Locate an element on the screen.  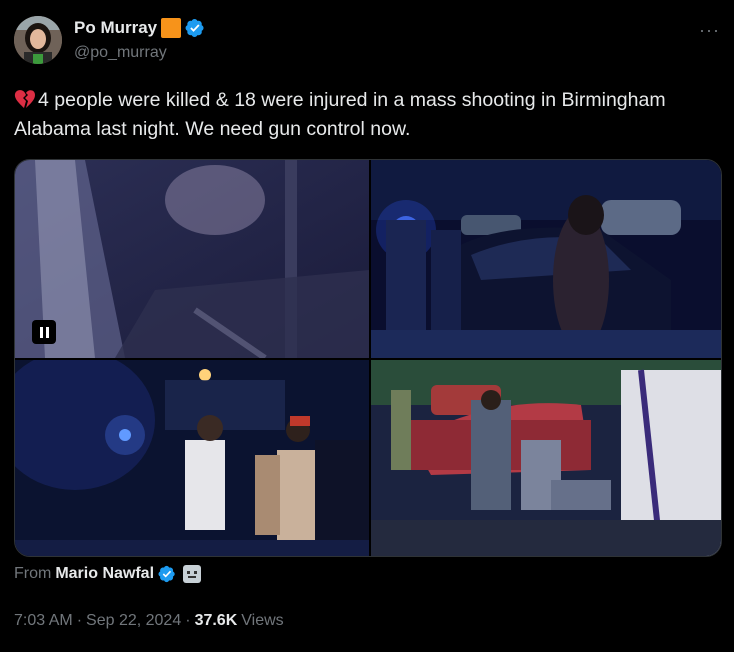
pause-button is located at coordinates (44, 332).